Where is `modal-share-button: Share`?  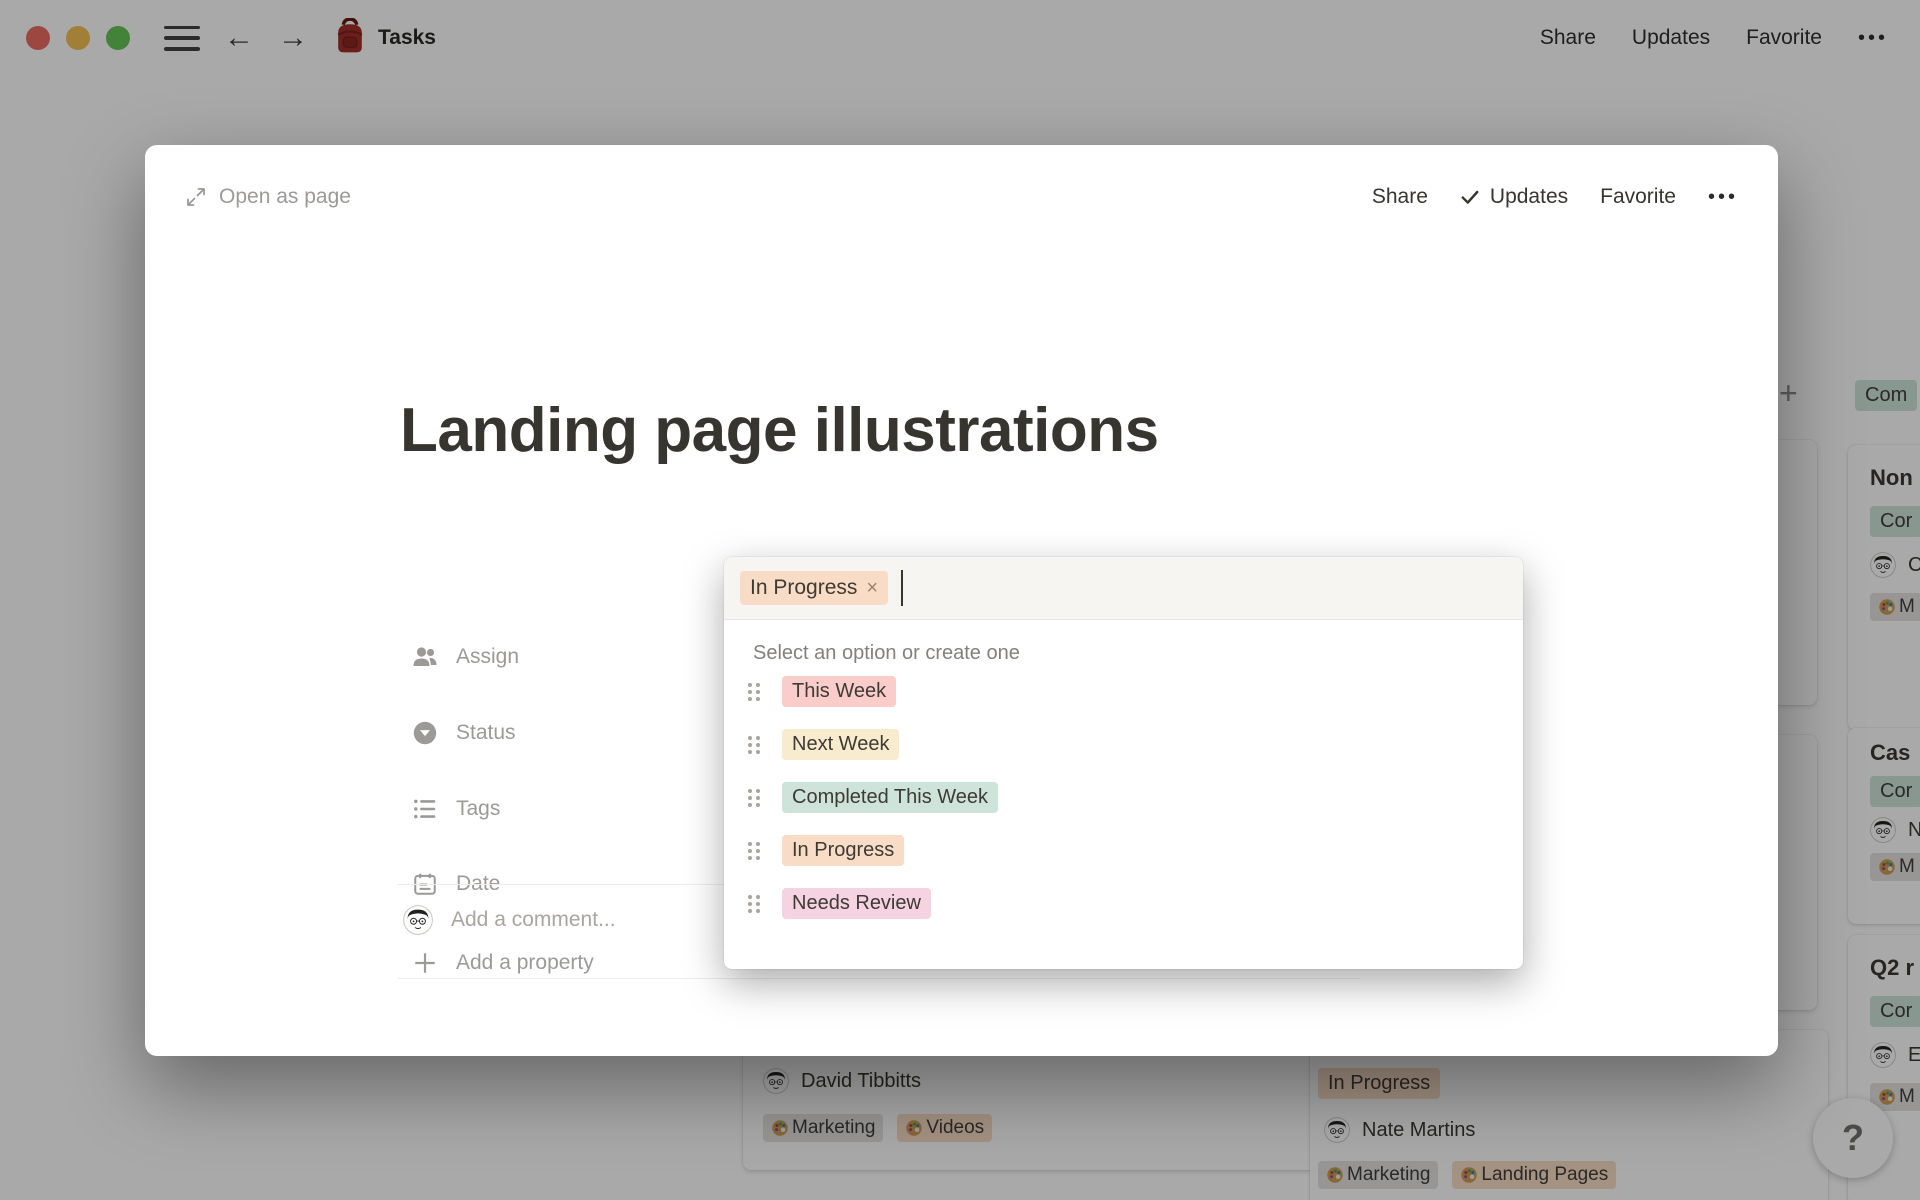 modal-share-button: Share is located at coordinates (1400, 197).